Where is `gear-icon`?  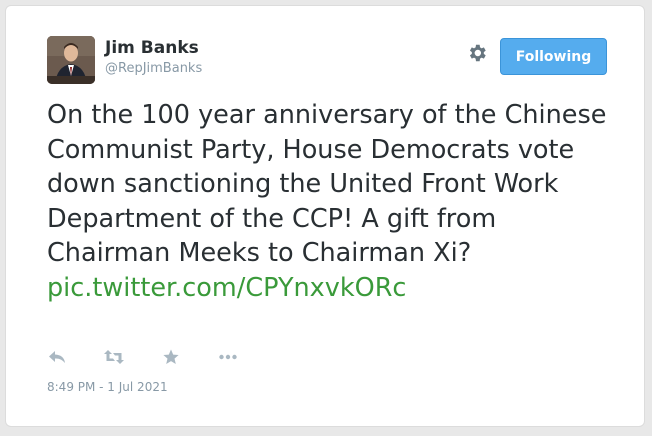 gear-icon is located at coordinates (477, 53).